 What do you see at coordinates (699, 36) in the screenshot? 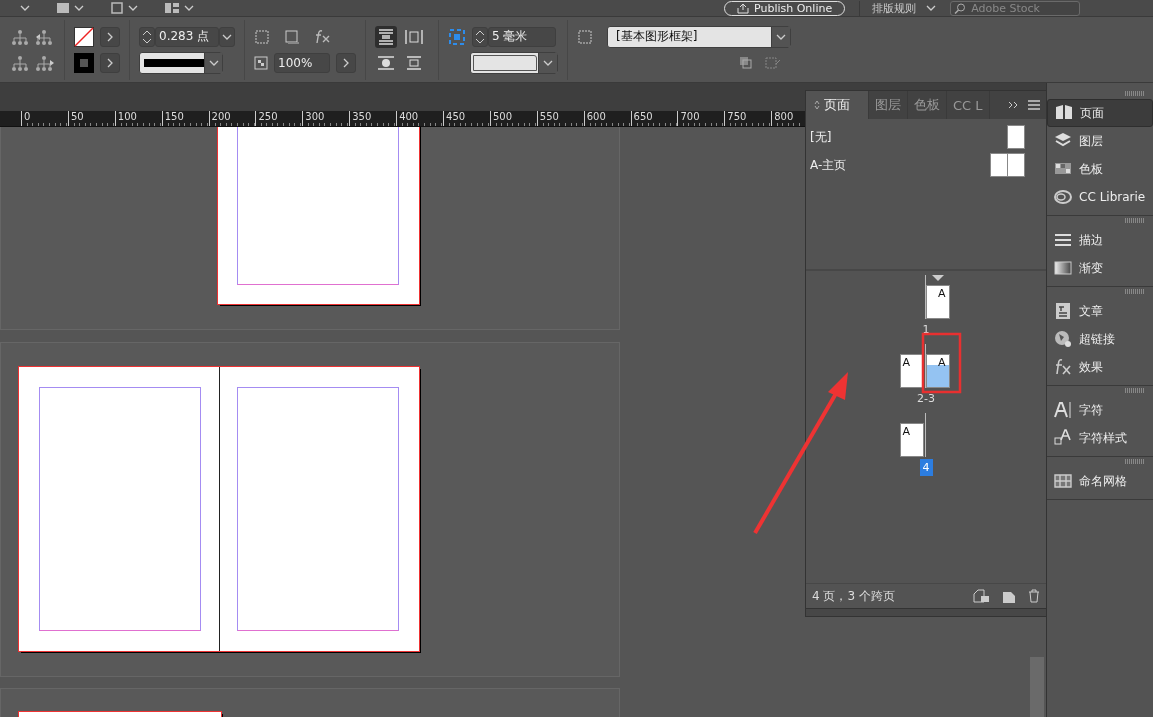
I see `object-style-dropdown: [基本图形框架]` at bounding box center [699, 36].